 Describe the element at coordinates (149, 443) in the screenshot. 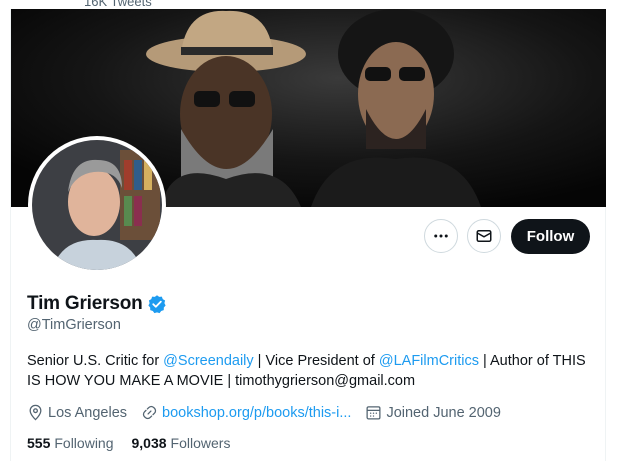

I see `followers-count: 9,038` at that location.